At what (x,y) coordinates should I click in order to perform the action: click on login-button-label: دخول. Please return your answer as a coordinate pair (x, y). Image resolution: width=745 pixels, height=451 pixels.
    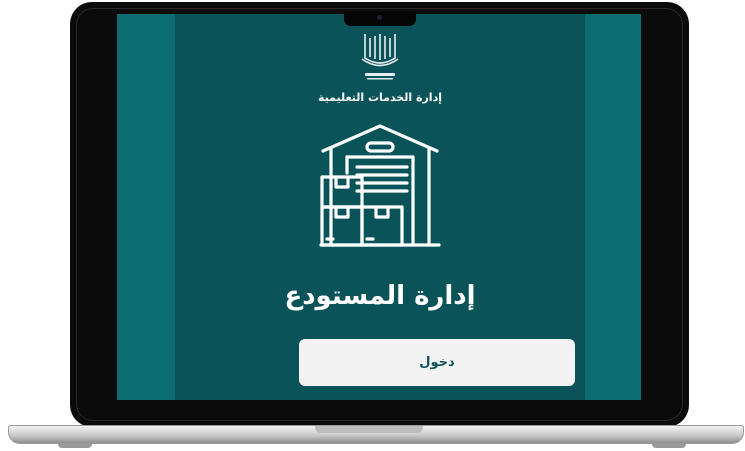
    Looking at the image, I should click on (437, 362).